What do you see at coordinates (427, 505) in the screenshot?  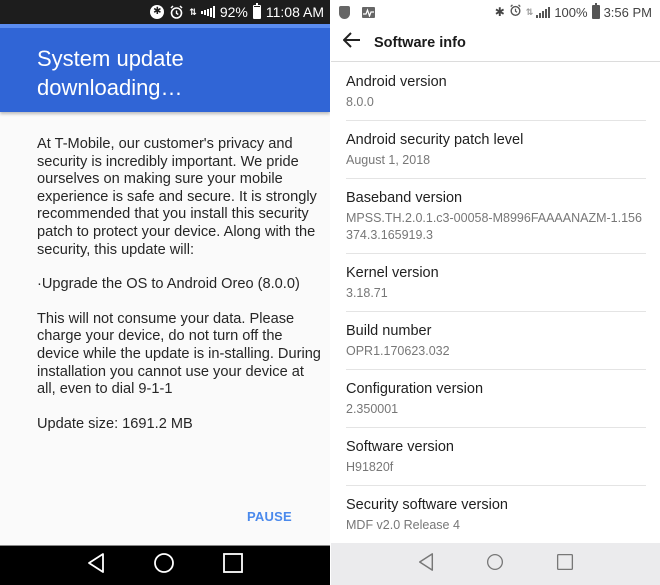 I see `info-label: Security software version` at bounding box center [427, 505].